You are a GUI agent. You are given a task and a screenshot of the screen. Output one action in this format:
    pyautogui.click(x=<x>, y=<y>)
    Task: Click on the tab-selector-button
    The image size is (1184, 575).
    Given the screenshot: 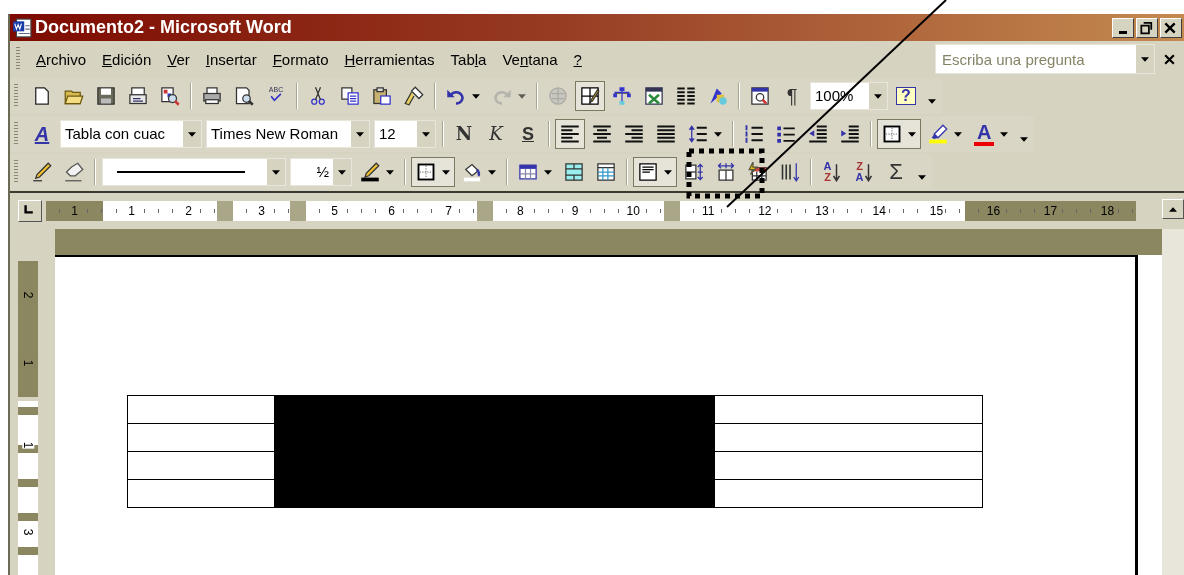 What is the action you would take?
    pyautogui.click(x=30, y=211)
    